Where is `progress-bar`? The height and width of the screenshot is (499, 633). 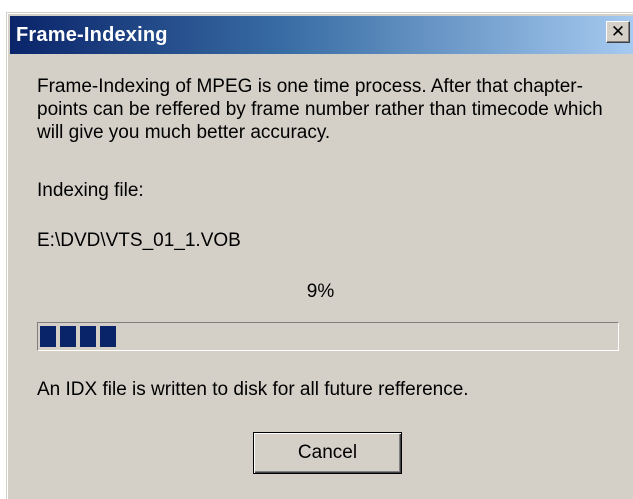
progress-bar is located at coordinates (328, 336).